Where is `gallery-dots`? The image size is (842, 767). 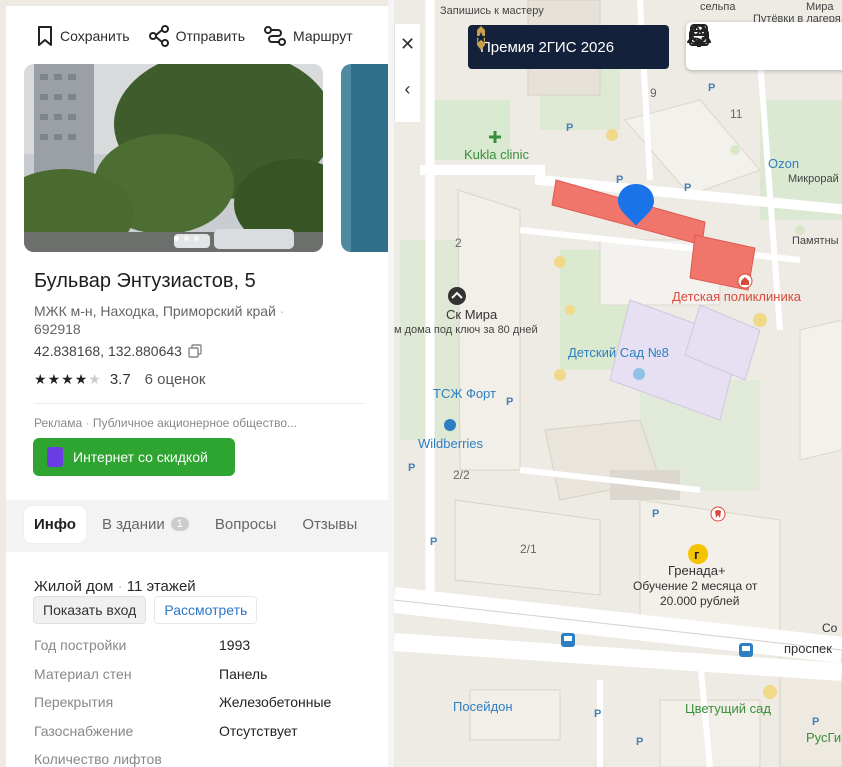 gallery-dots is located at coordinates (186, 238).